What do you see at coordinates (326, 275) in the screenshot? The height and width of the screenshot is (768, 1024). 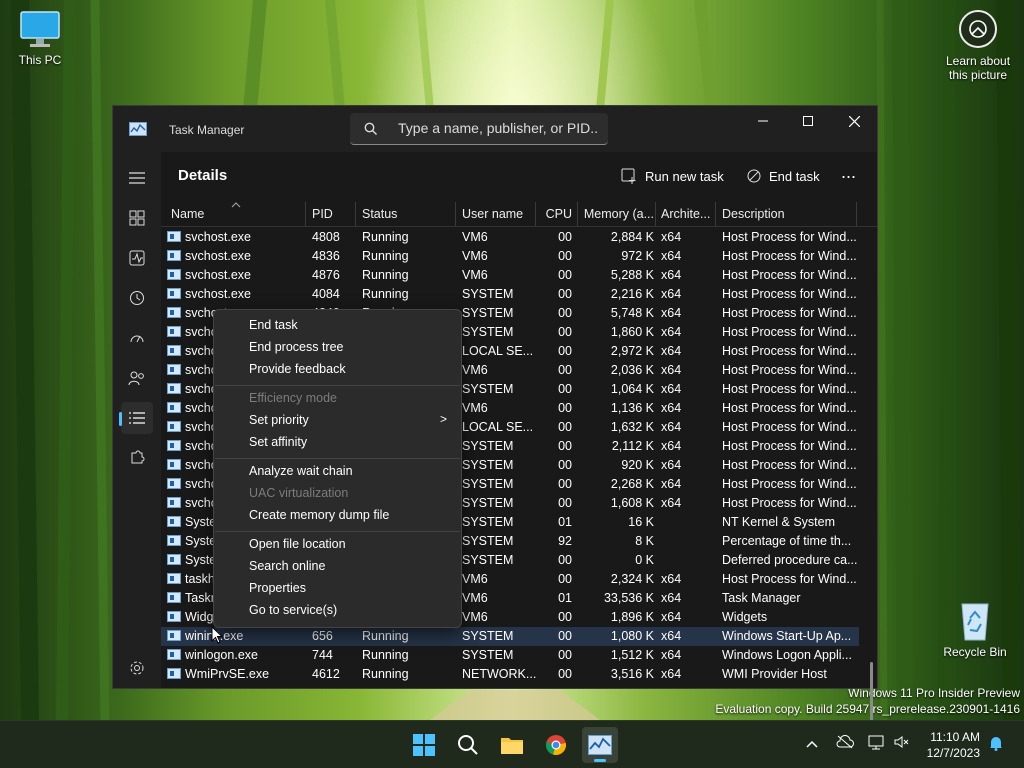 I see `table-cell: 4876` at bounding box center [326, 275].